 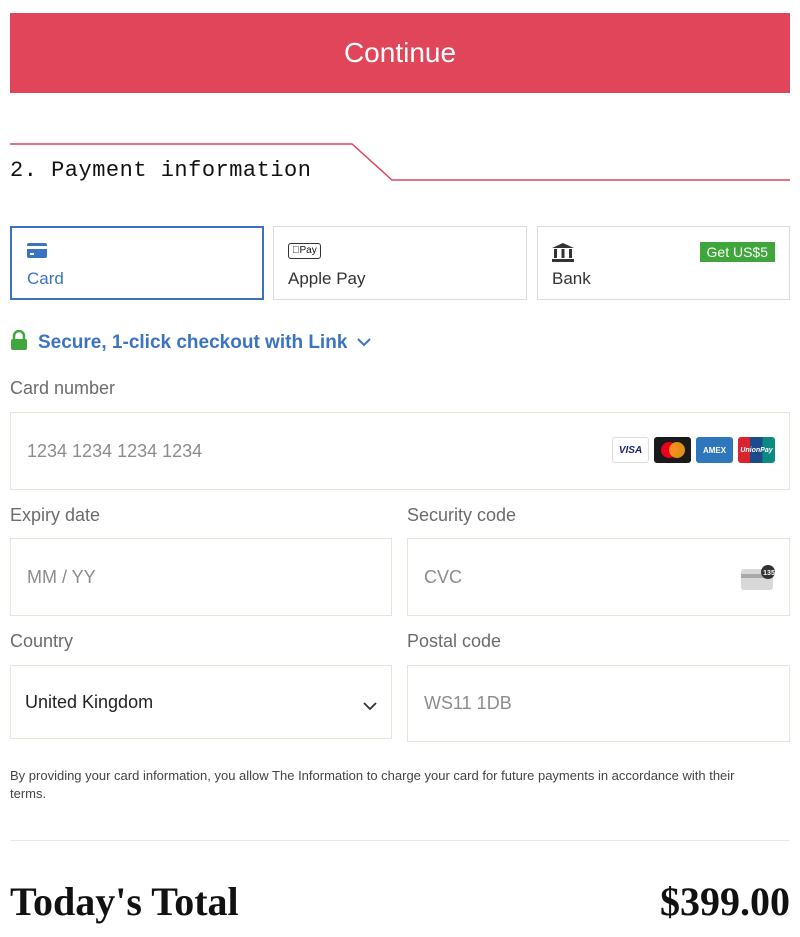 What do you see at coordinates (137, 263) in the screenshot?
I see `tab-card: Card` at bounding box center [137, 263].